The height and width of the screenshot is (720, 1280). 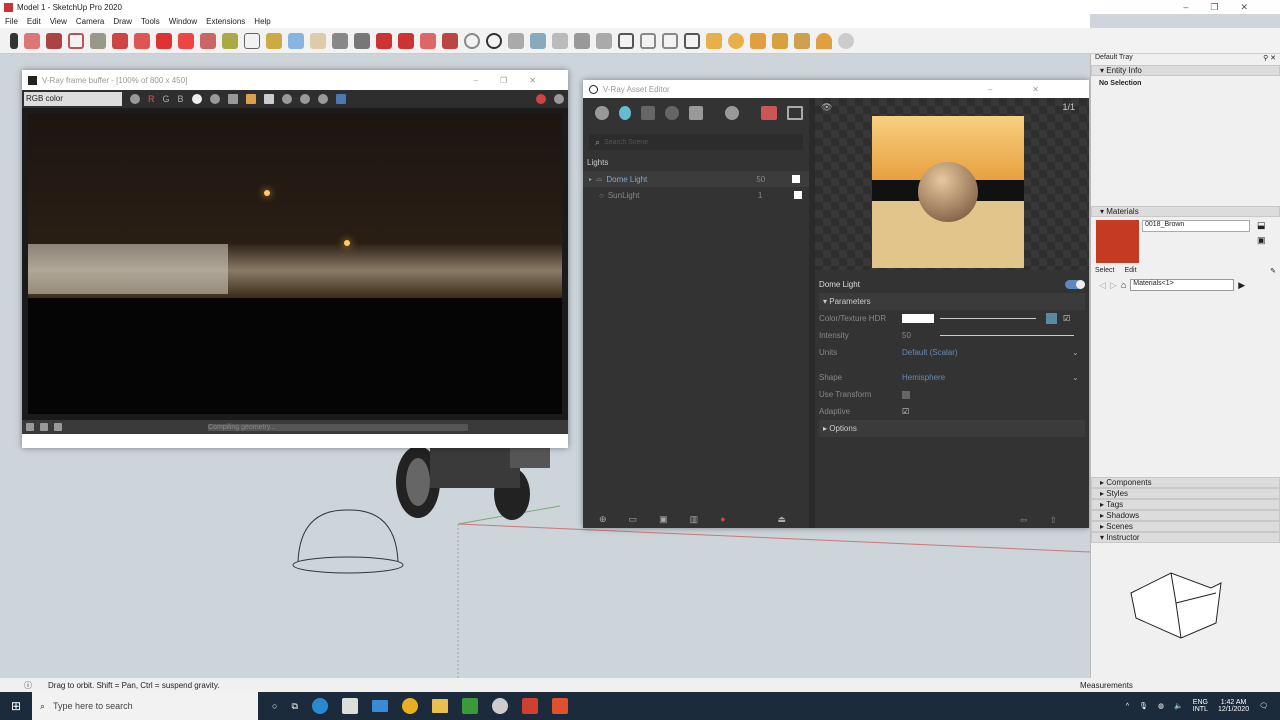 I want to click on menu-help: Help, so click(x=262, y=21).